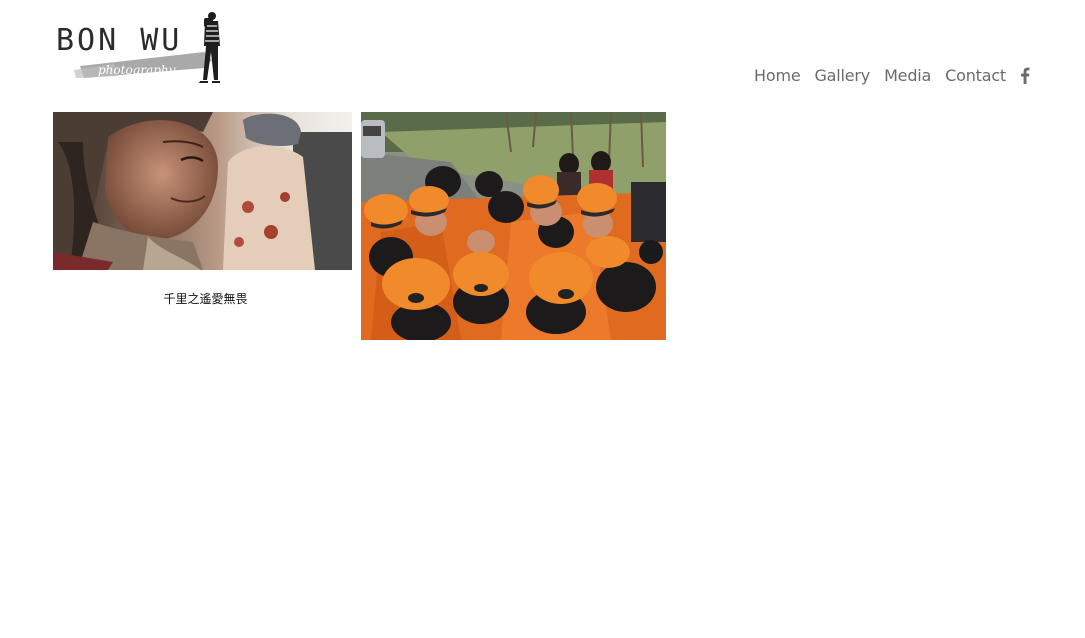 This screenshot has width=1085, height=638. I want to click on photographer-figure-icon, so click(209, 47).